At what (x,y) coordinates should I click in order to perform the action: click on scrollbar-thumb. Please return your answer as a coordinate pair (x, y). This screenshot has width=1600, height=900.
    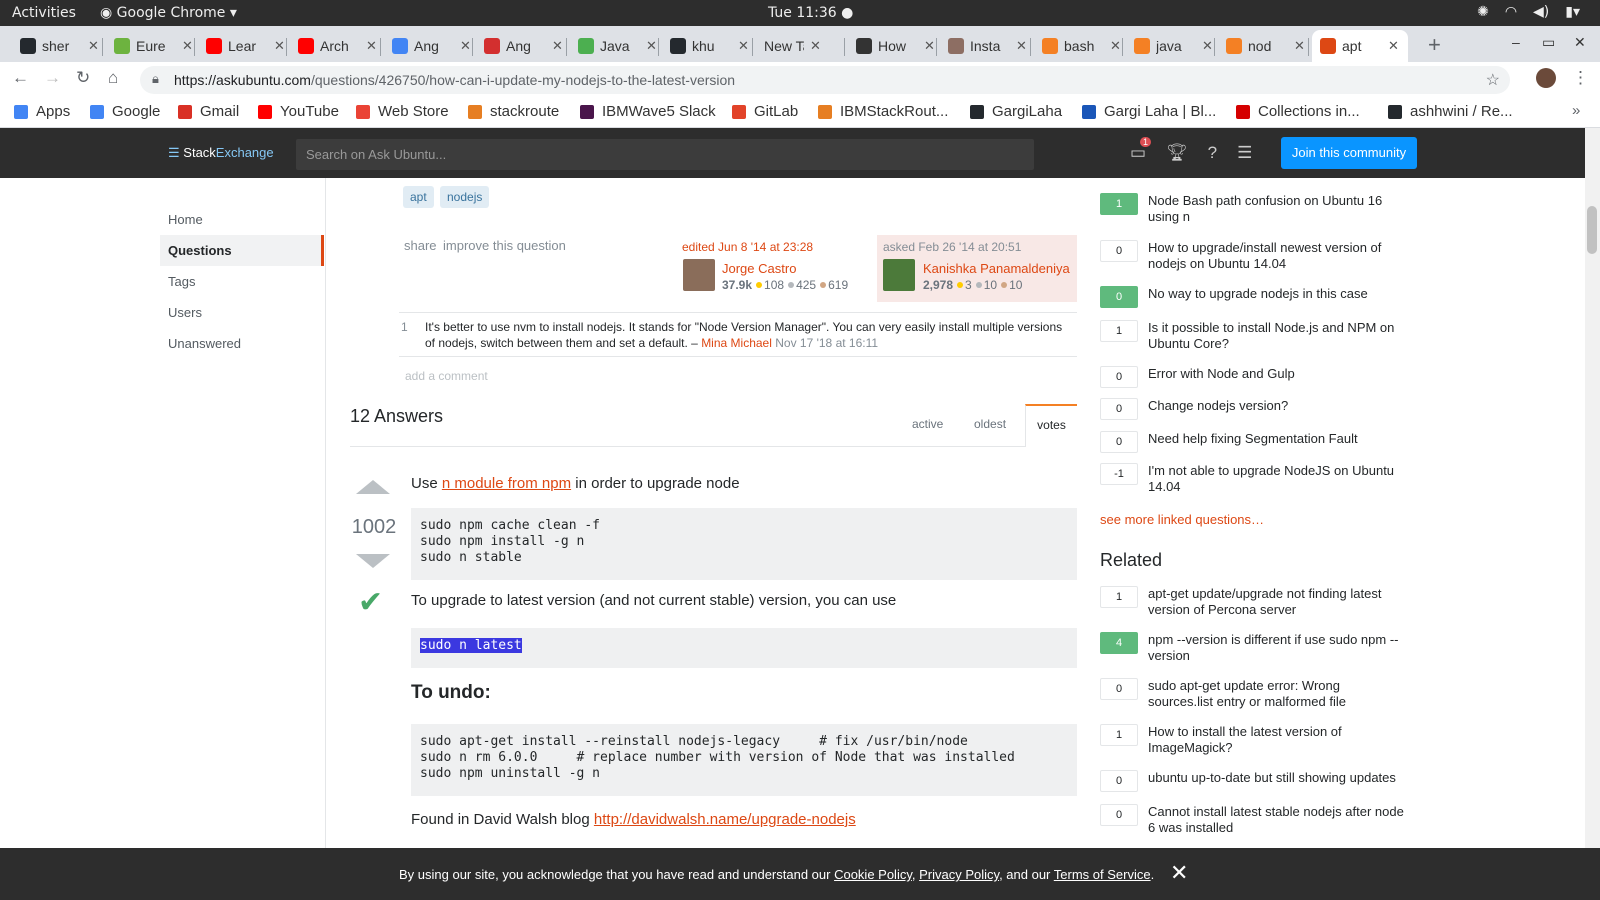
    Looking at the image, I should click on (1592, 230).